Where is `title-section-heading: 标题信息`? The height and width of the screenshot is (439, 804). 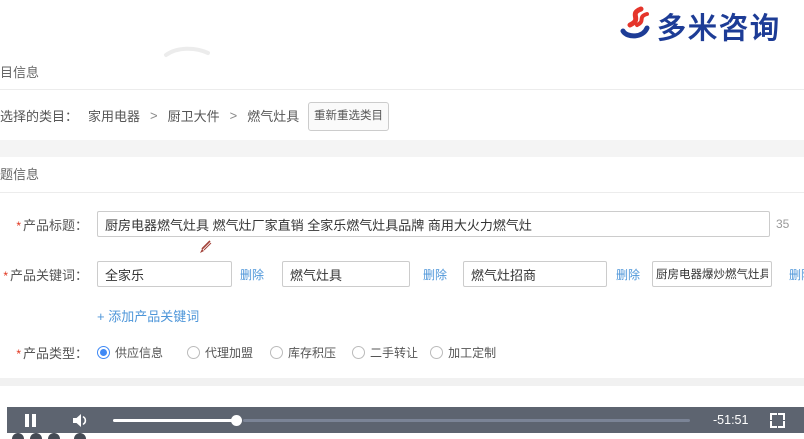 title-section-heading: 标题信息 is located at coordinates (20, 174).